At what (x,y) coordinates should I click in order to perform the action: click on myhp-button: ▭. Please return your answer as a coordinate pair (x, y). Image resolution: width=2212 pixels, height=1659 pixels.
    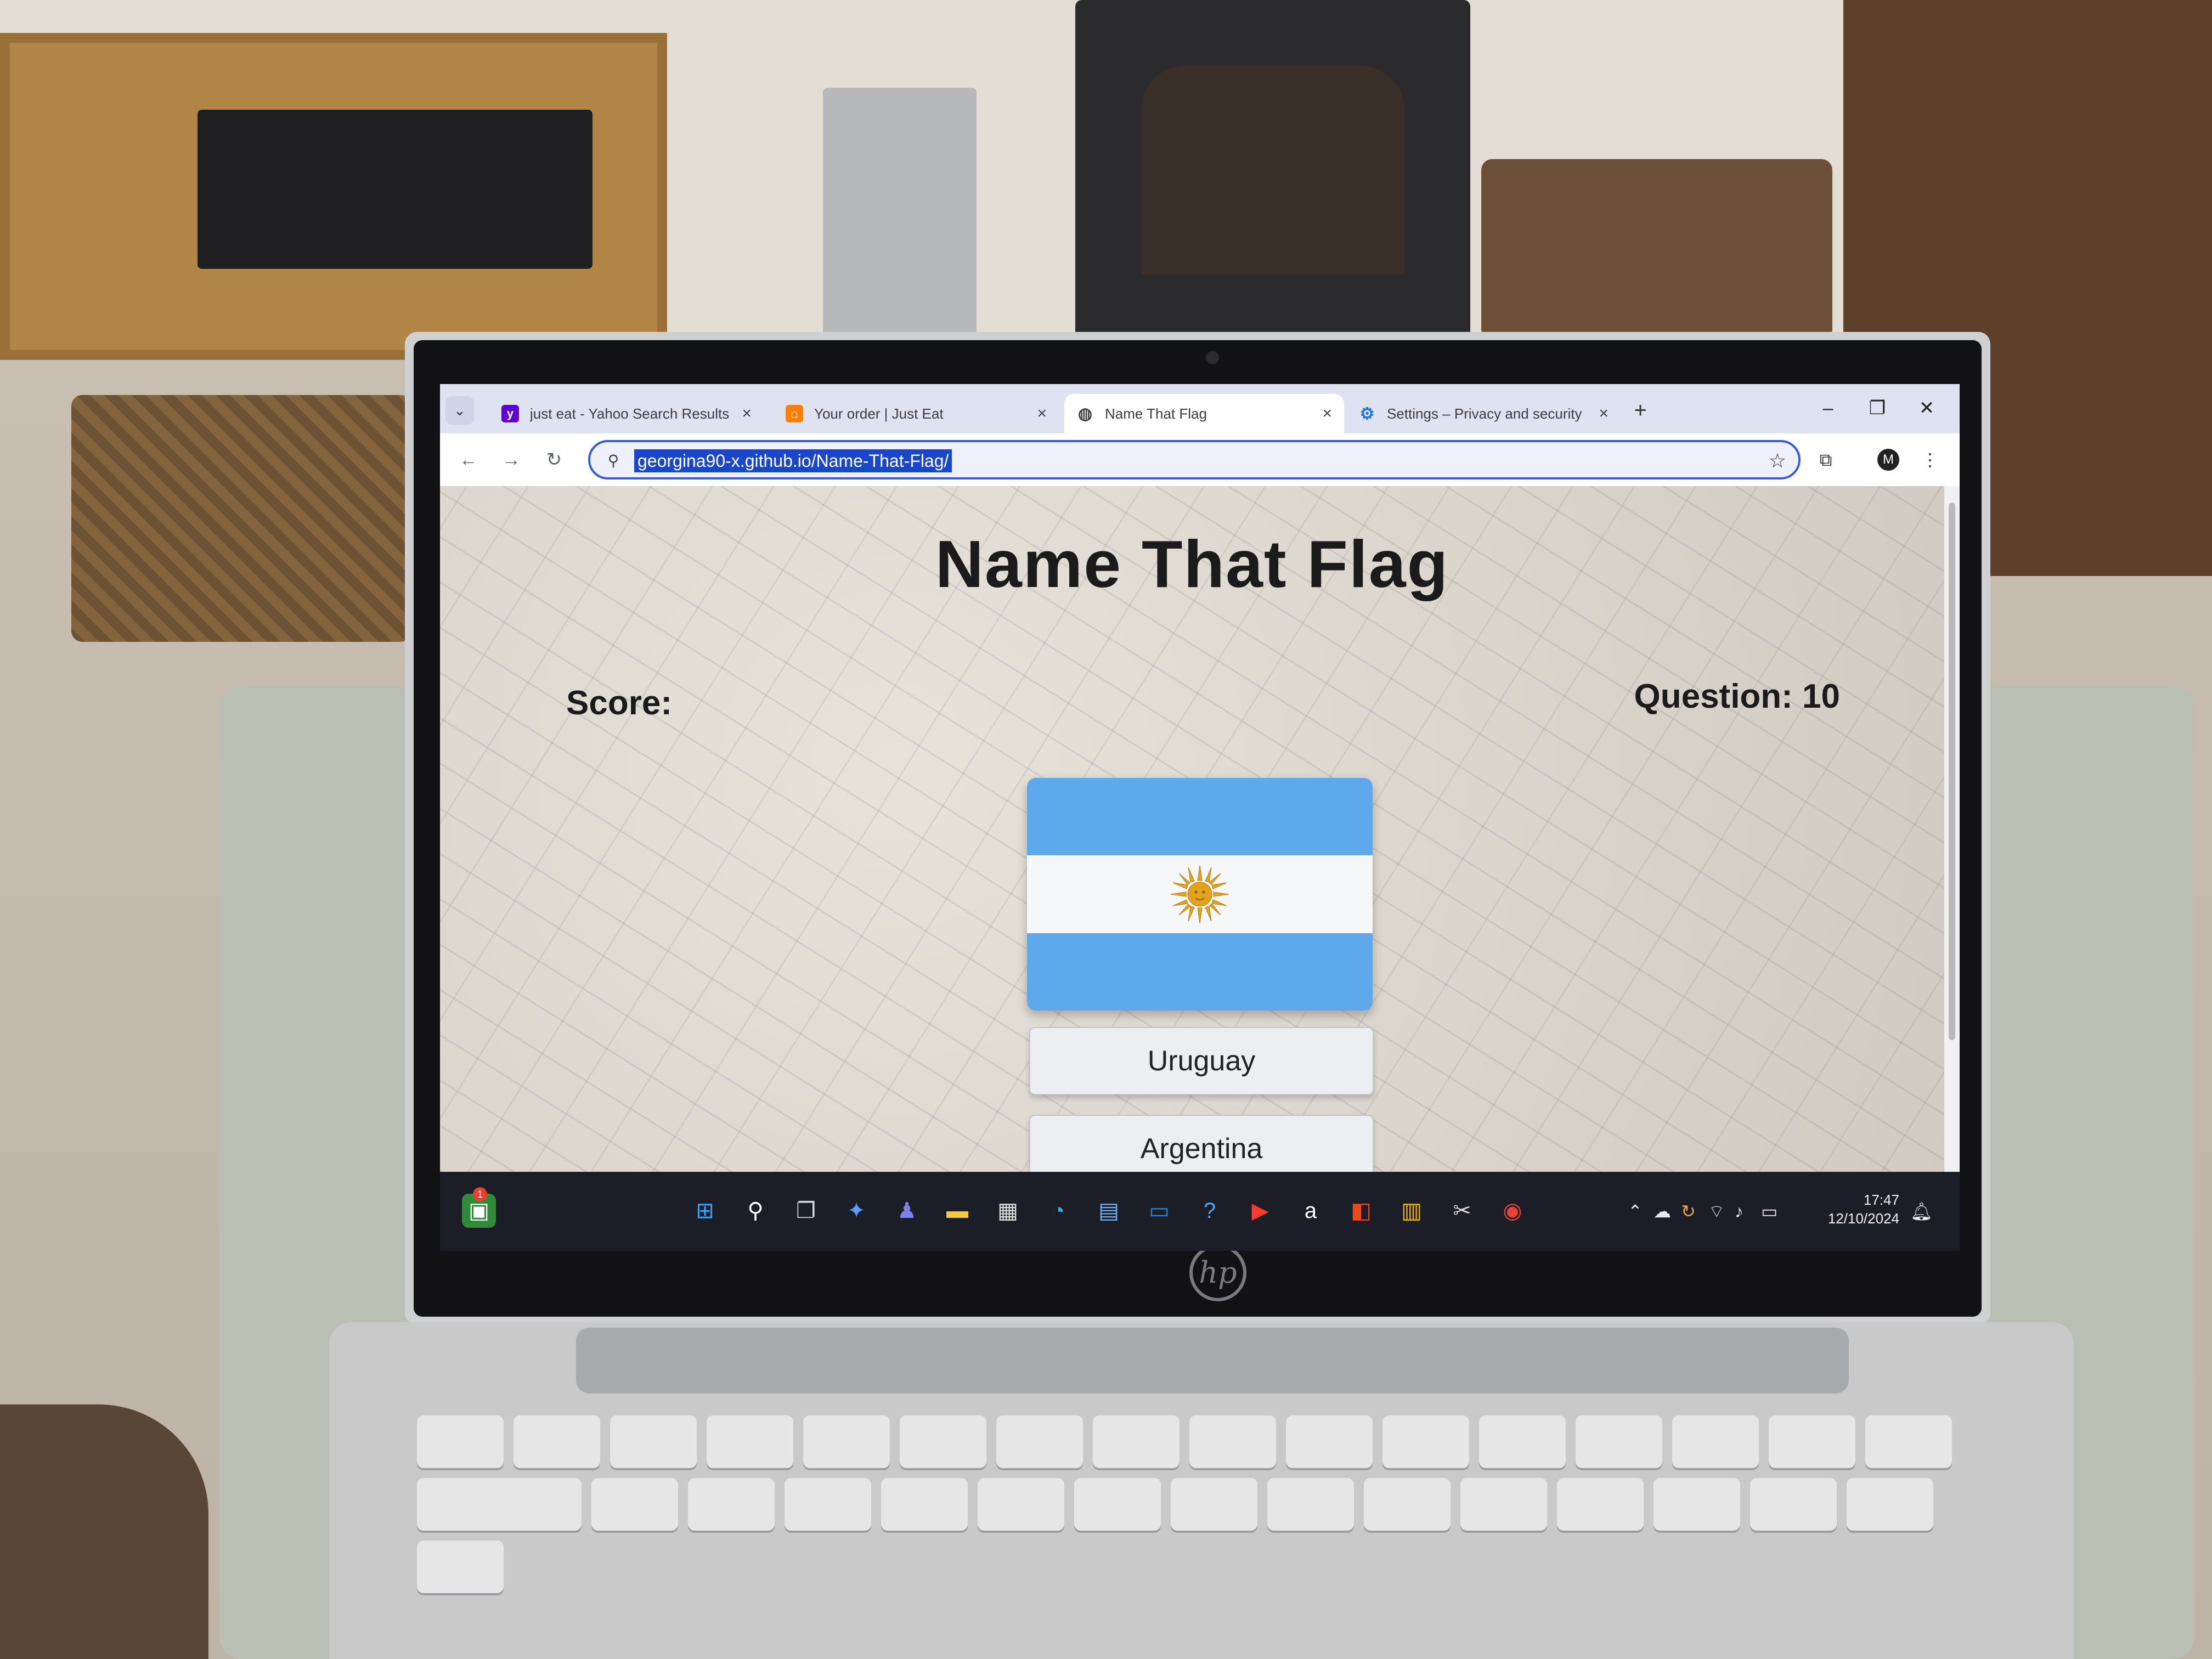
    Looking at the image, I should click on (1159, 1211).